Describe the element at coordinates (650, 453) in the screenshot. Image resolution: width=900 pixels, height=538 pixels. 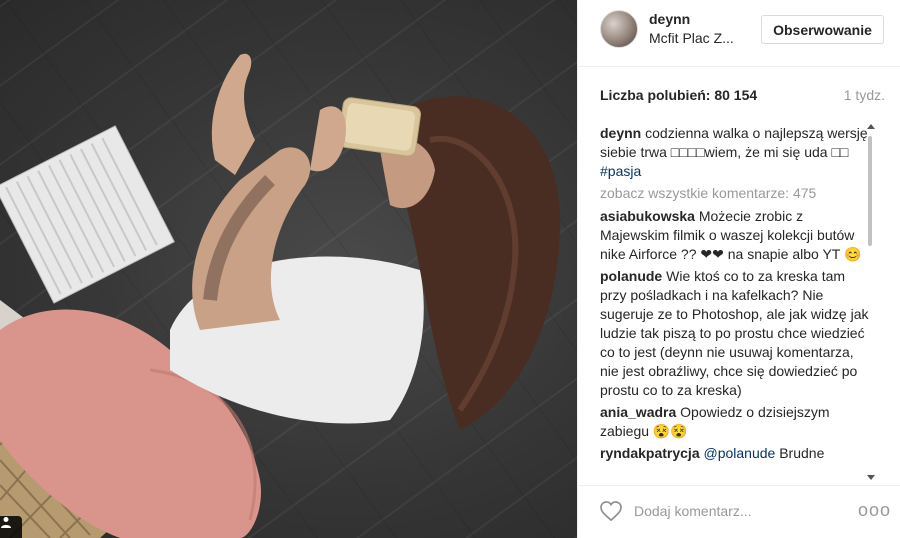
I see `comment-username: ryndakpatrycja` at that location.